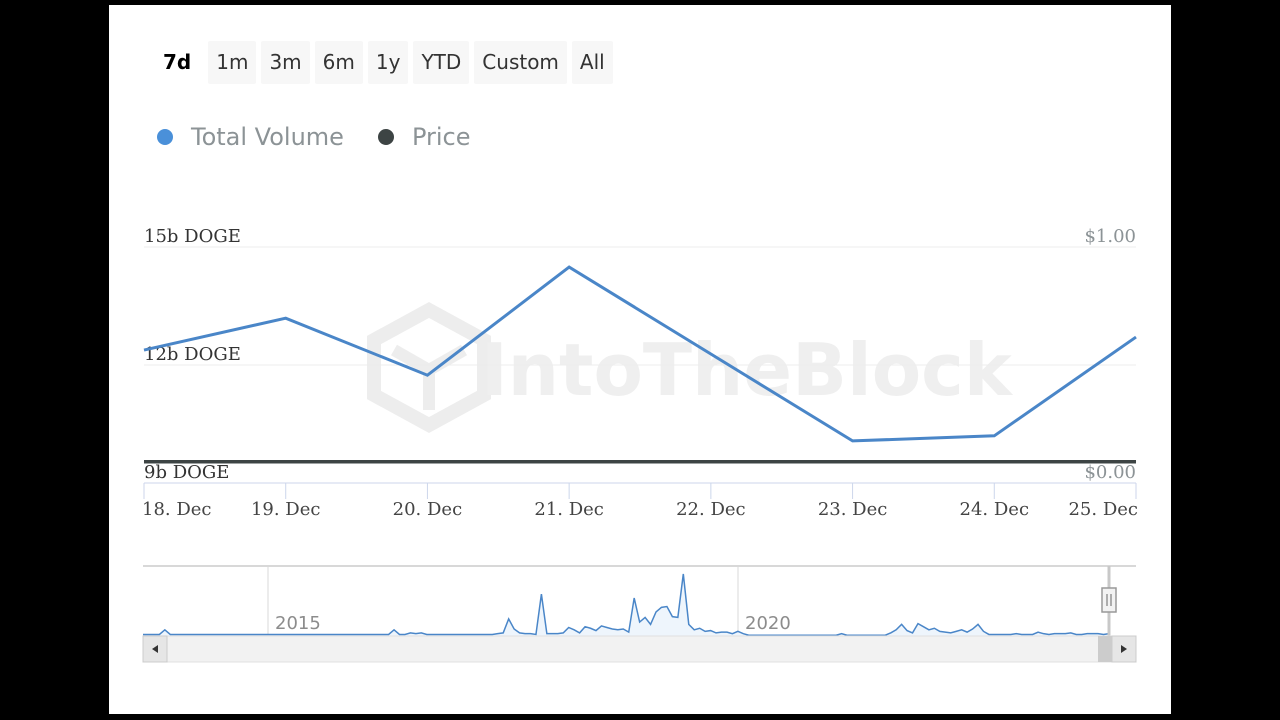 Image resolution: width=1280 pixels, height=720 pixels. I want to click on x-tick-label: 25. Dec, so click(1103, 509).